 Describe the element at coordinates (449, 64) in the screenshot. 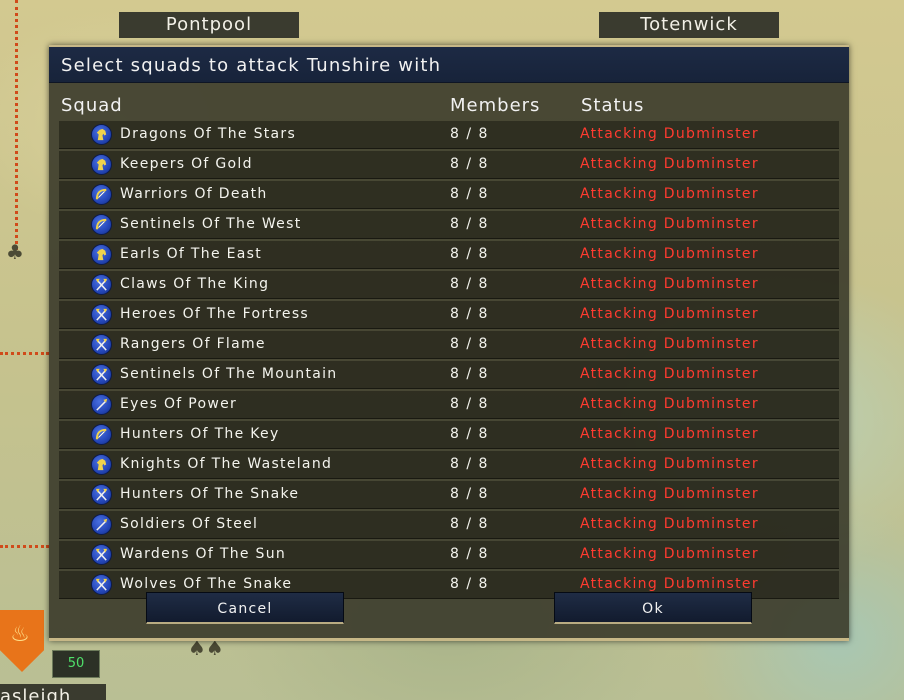

I see `dialog-title: Select squads to attack Tunshire with` at that location.